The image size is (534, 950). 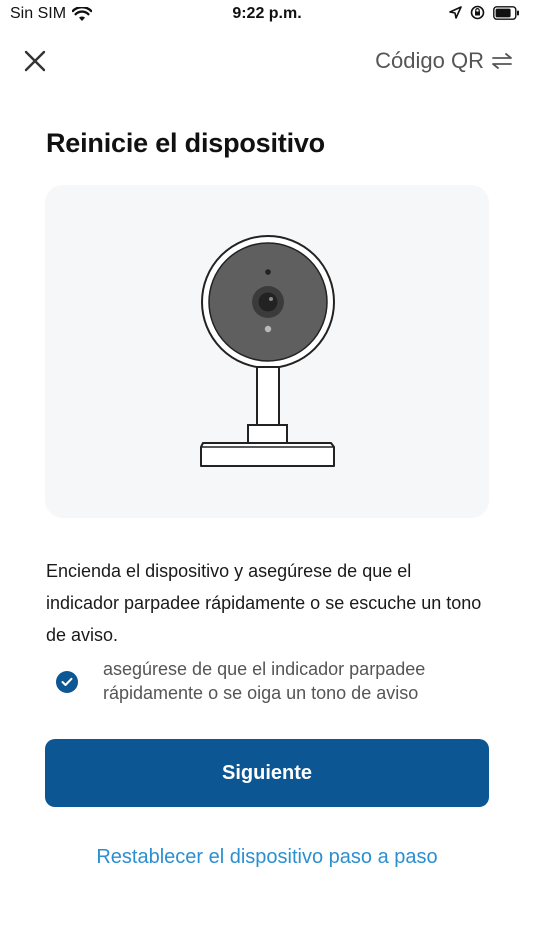 I want to click on status-bar: Sin SIM 9:22 p.m., so click(x=267, y=15).